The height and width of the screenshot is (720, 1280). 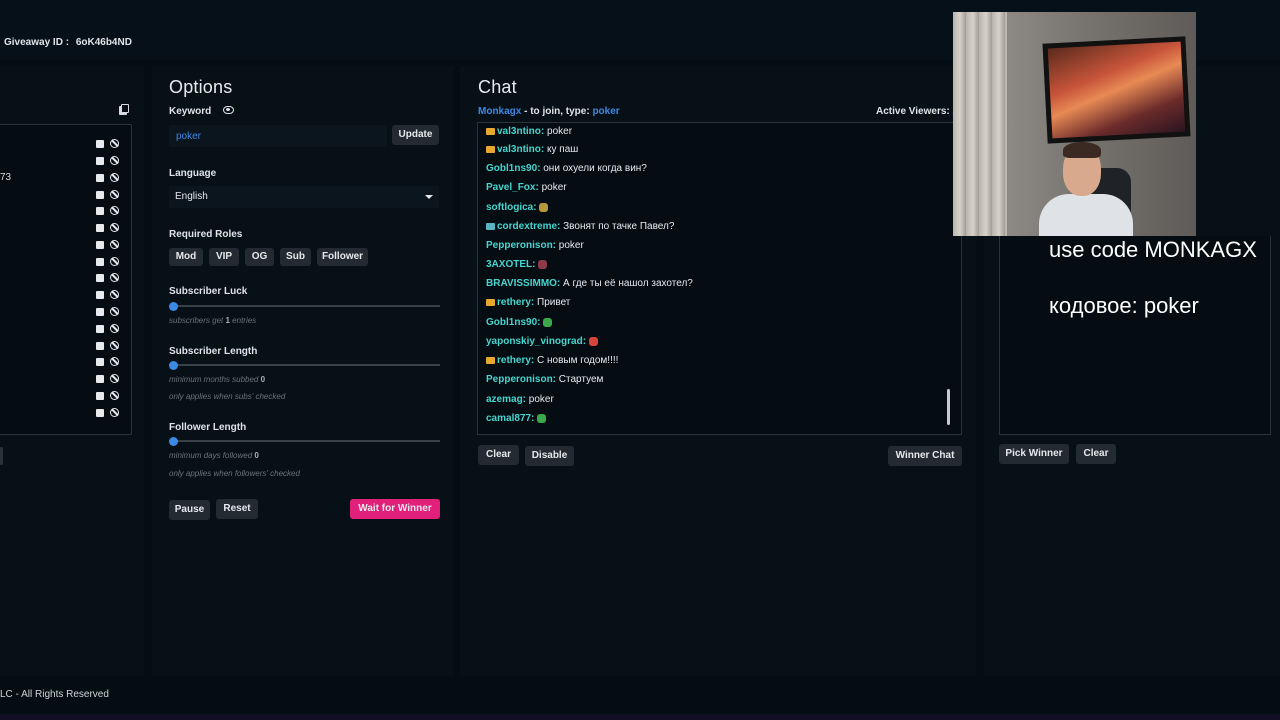 What do you see at coordinates (517, 207) in the screenshot?
I see `chat-message: softlogica:` at bounding box center [517, 207].